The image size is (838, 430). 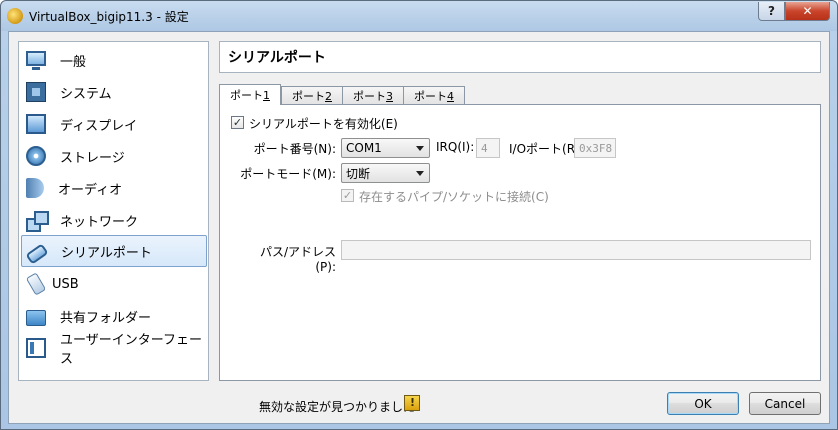 I want to click on sidebar-item-label: ストレージ, so click(x=92, y=158).